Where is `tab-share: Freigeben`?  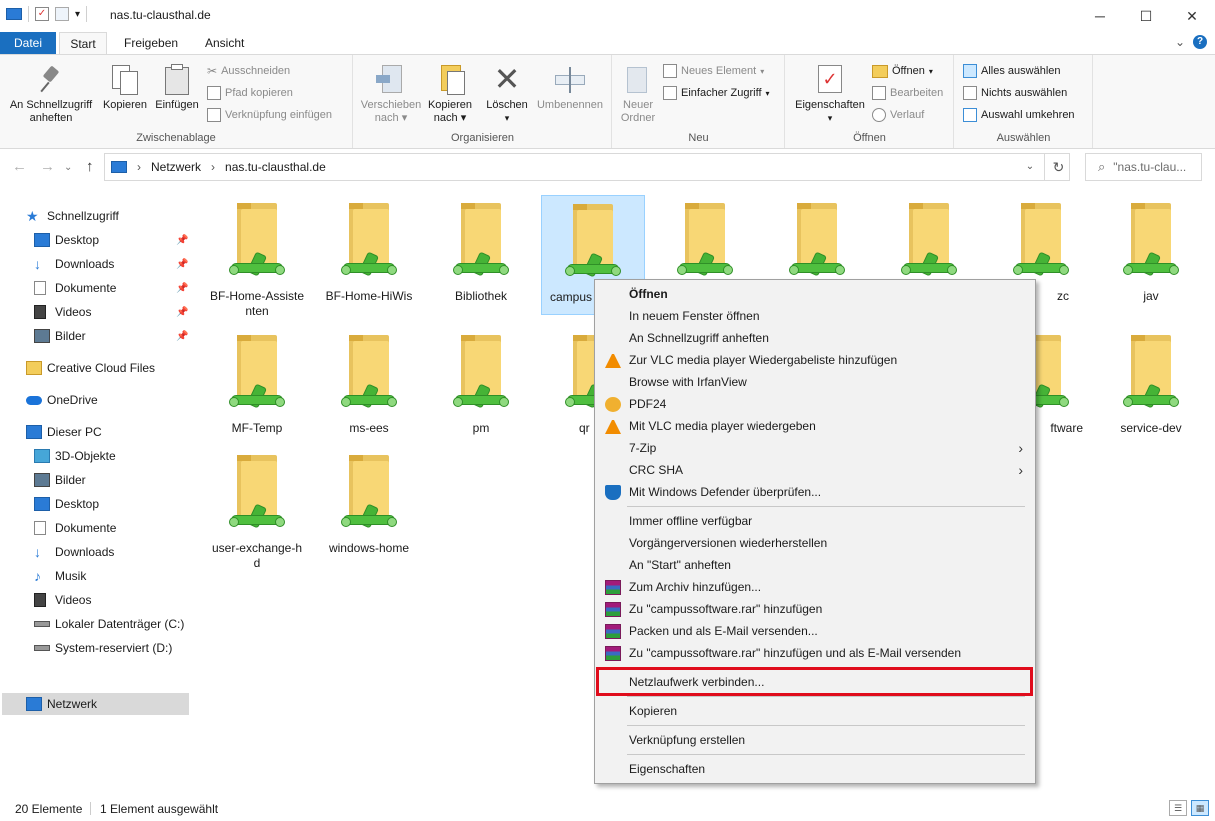 tab-share: Freigeben is located at coordinates (151, 43).